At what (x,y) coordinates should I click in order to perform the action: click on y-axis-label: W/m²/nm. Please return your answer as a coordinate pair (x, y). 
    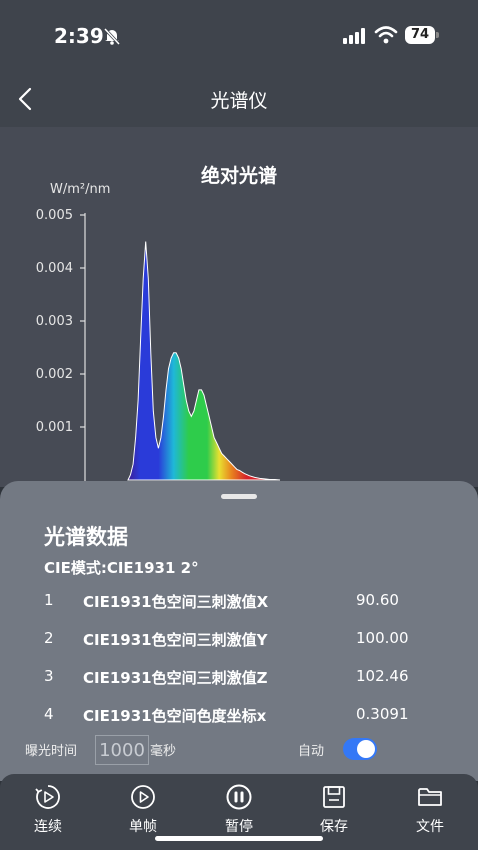
    Looking at the image, I should click on (80, 189).